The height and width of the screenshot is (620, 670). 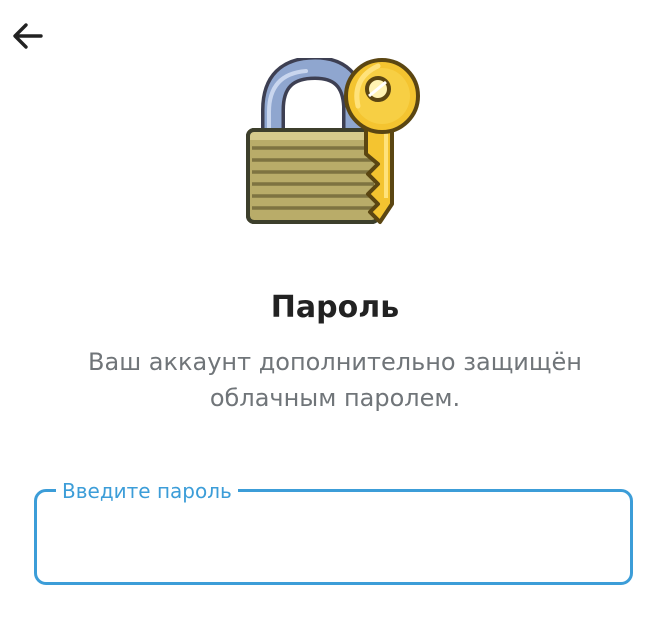 I want to click on password-field-label: Введите пароль, so click(x=147, y=491).